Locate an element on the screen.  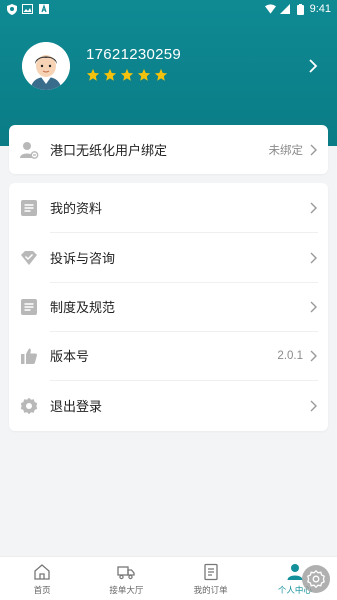
profile-summary: 17621230259 is located at coordinates (168, 66).